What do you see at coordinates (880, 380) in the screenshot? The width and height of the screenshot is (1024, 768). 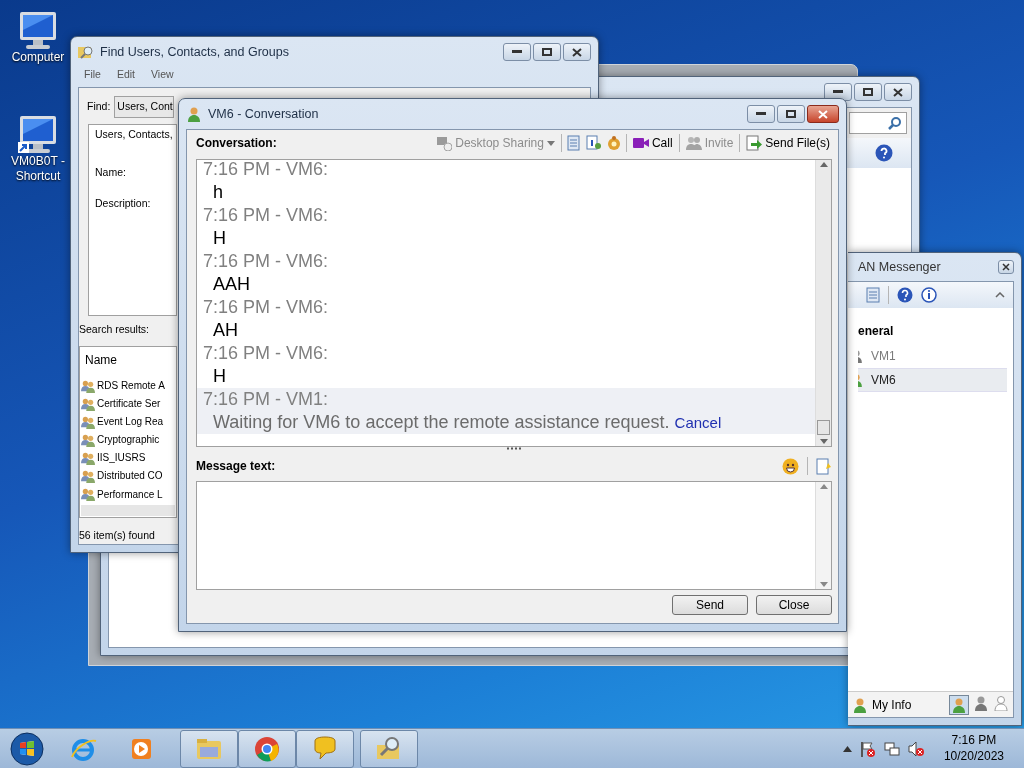 I see `contact-item: VM6` at bounding box center [880, 380].